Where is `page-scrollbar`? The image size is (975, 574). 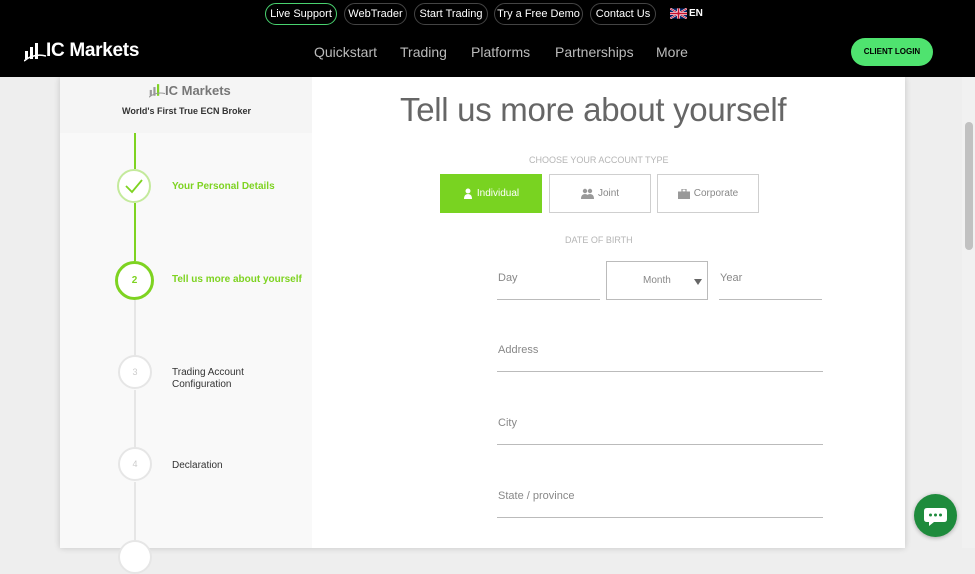
page-scrollbar is located at coordinates (968, 312).